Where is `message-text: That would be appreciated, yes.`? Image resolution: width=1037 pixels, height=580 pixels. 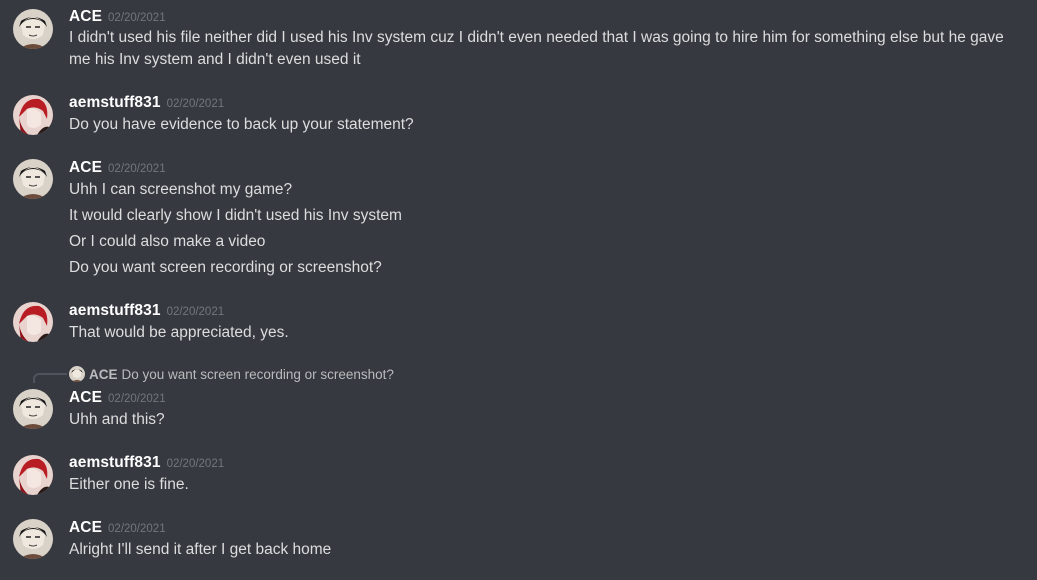 message-text: That would be appreciated, yes. is located at coordinates (179, 332).